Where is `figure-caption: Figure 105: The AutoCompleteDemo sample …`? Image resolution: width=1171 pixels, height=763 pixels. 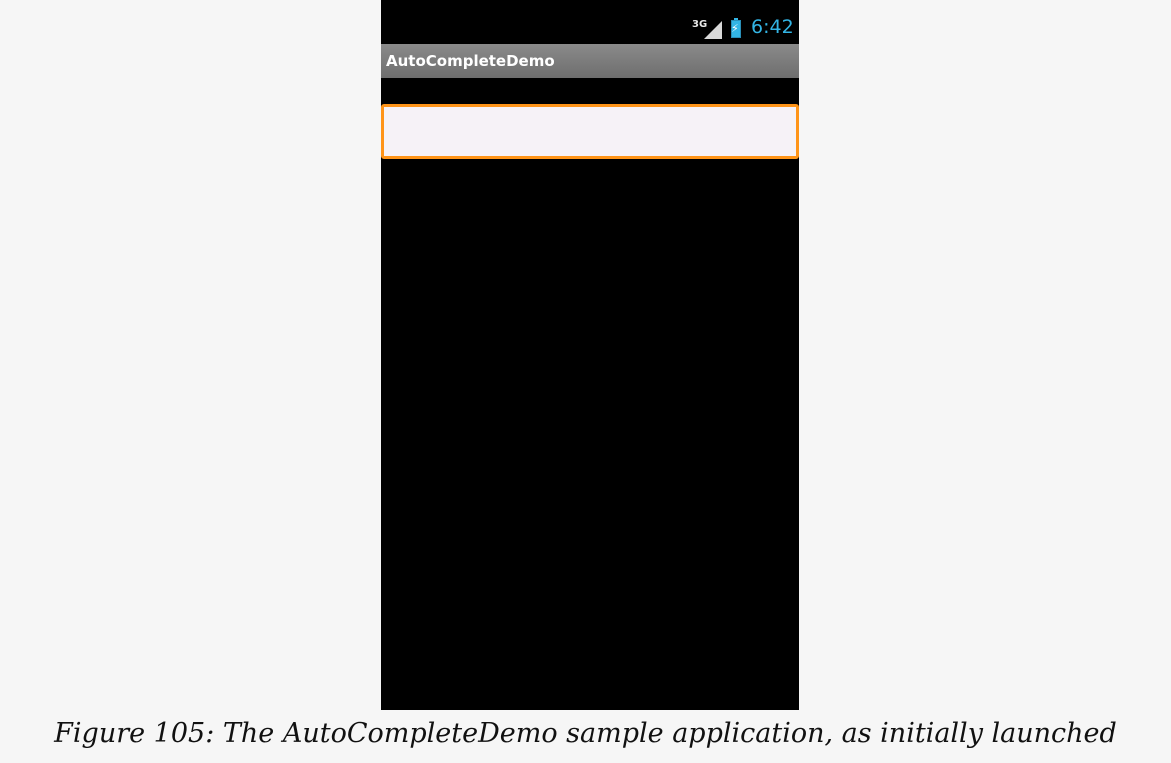 figure-caption: Figure 105: The AutoCompleteDemo sample … is located at coordinates (585, 733).